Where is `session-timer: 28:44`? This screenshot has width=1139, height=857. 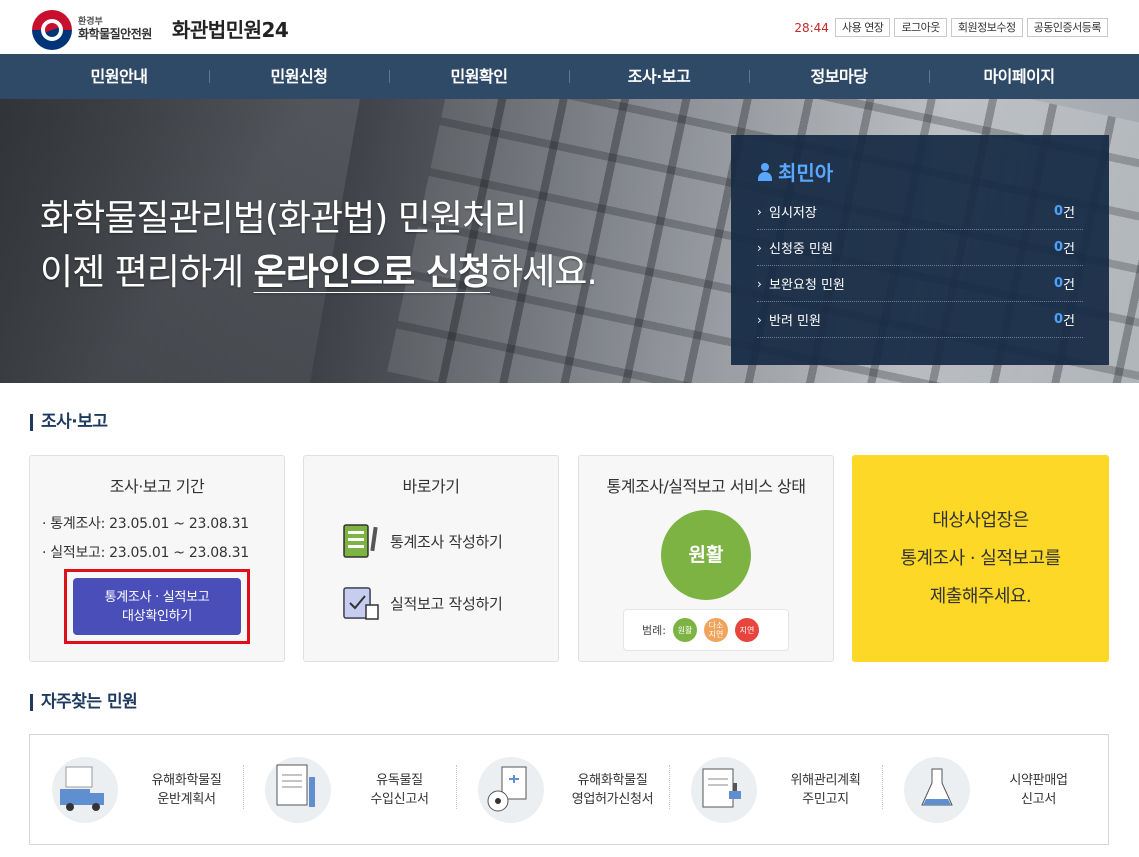 session-timer: 28:44 is located at coordinates (811, 27).